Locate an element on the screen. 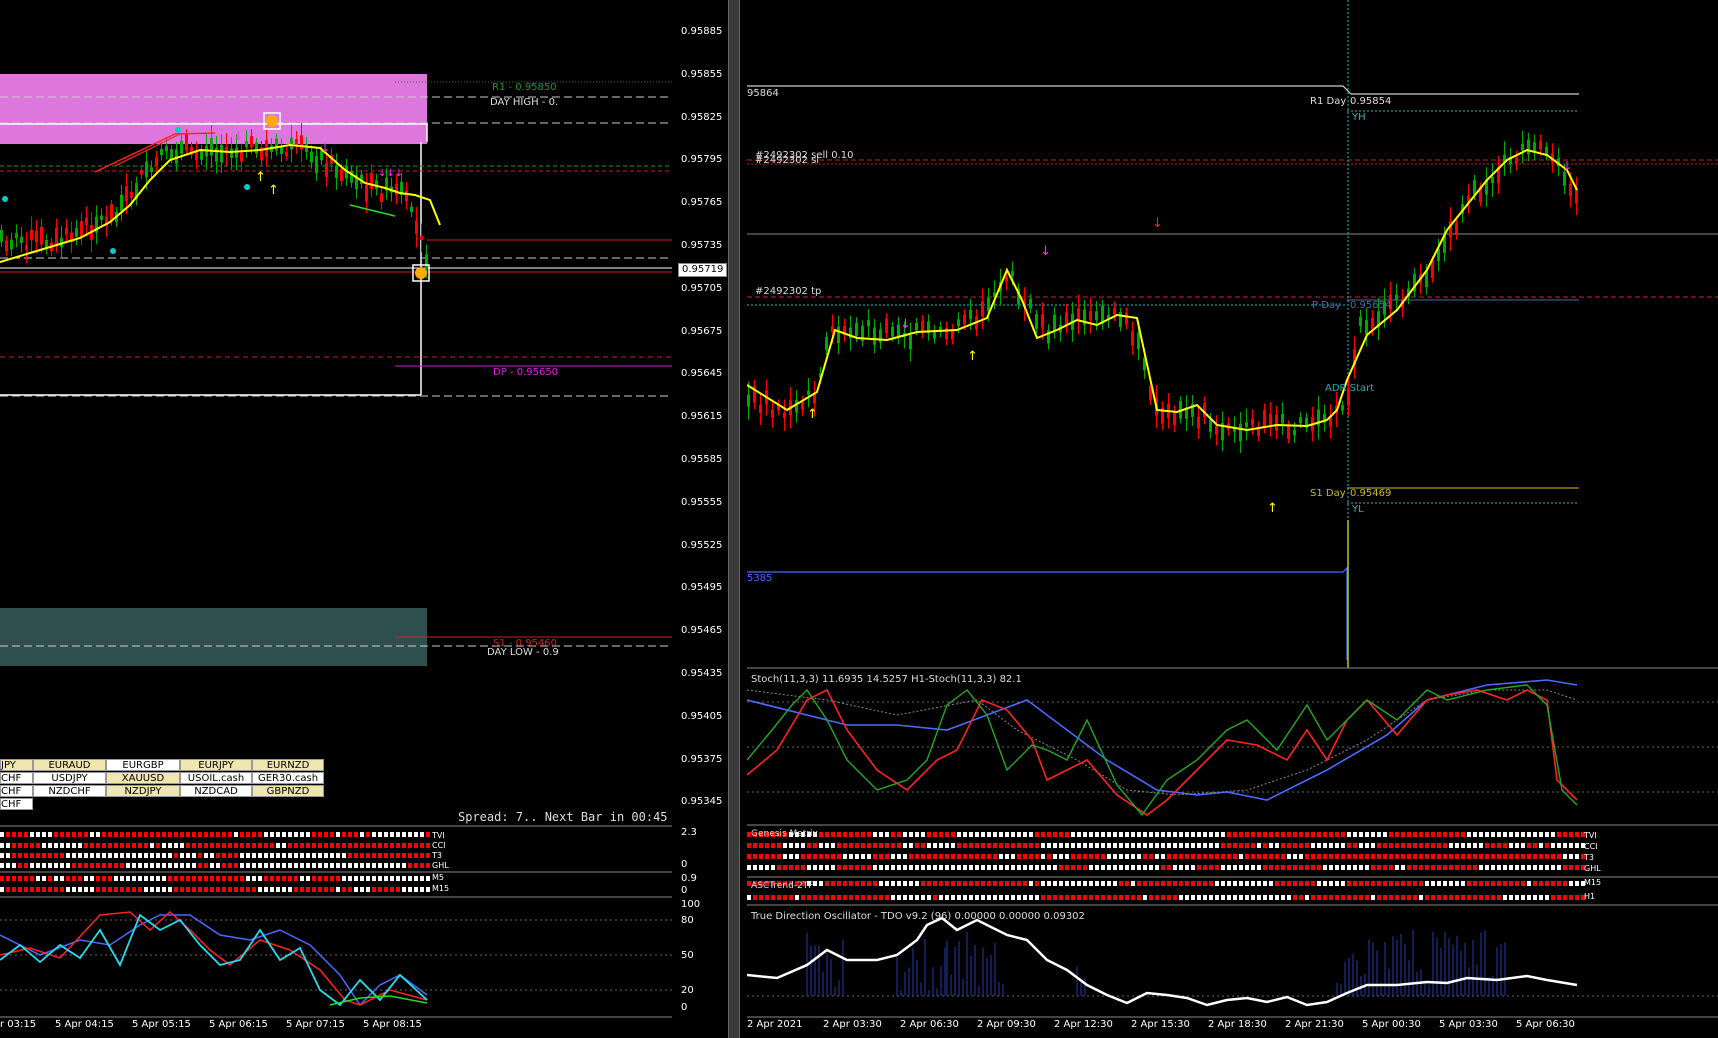 The width and height of the screenshot is (1718, 1038). symbol-button: EURJPY is located at coordinates (216, 765).